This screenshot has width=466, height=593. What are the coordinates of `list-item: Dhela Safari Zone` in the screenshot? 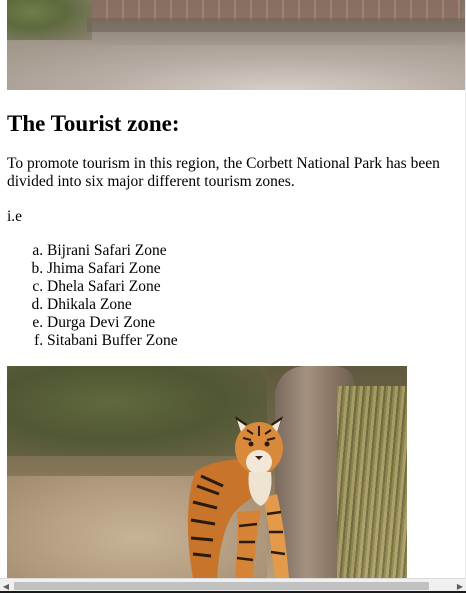 It's located at (112, 287).